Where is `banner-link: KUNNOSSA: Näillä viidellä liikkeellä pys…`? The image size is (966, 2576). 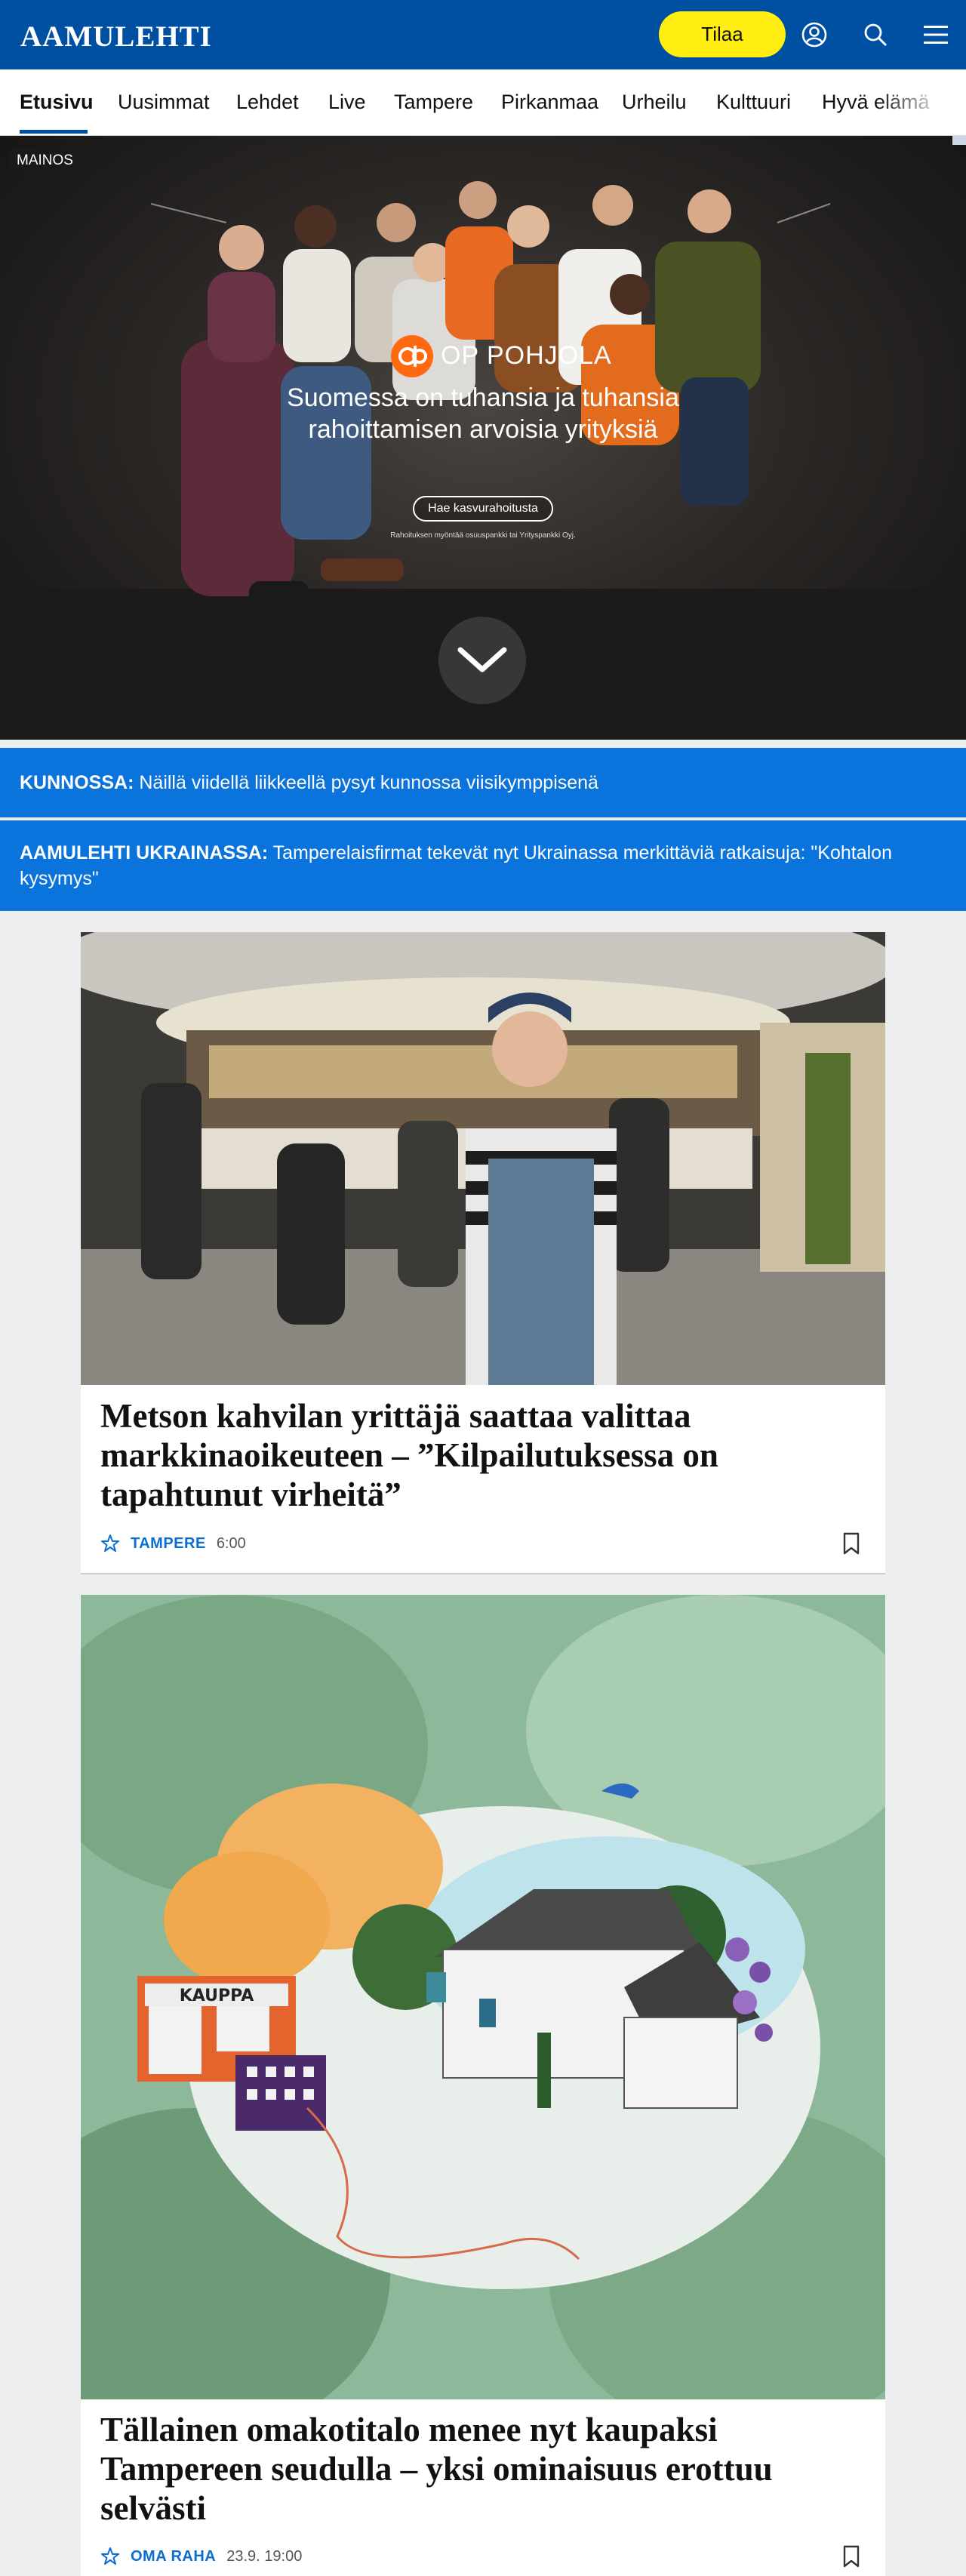
banner-link: KUNNOSSA: Näillä viidellä liikkeellä pys… is located at coordinates (483, 782).